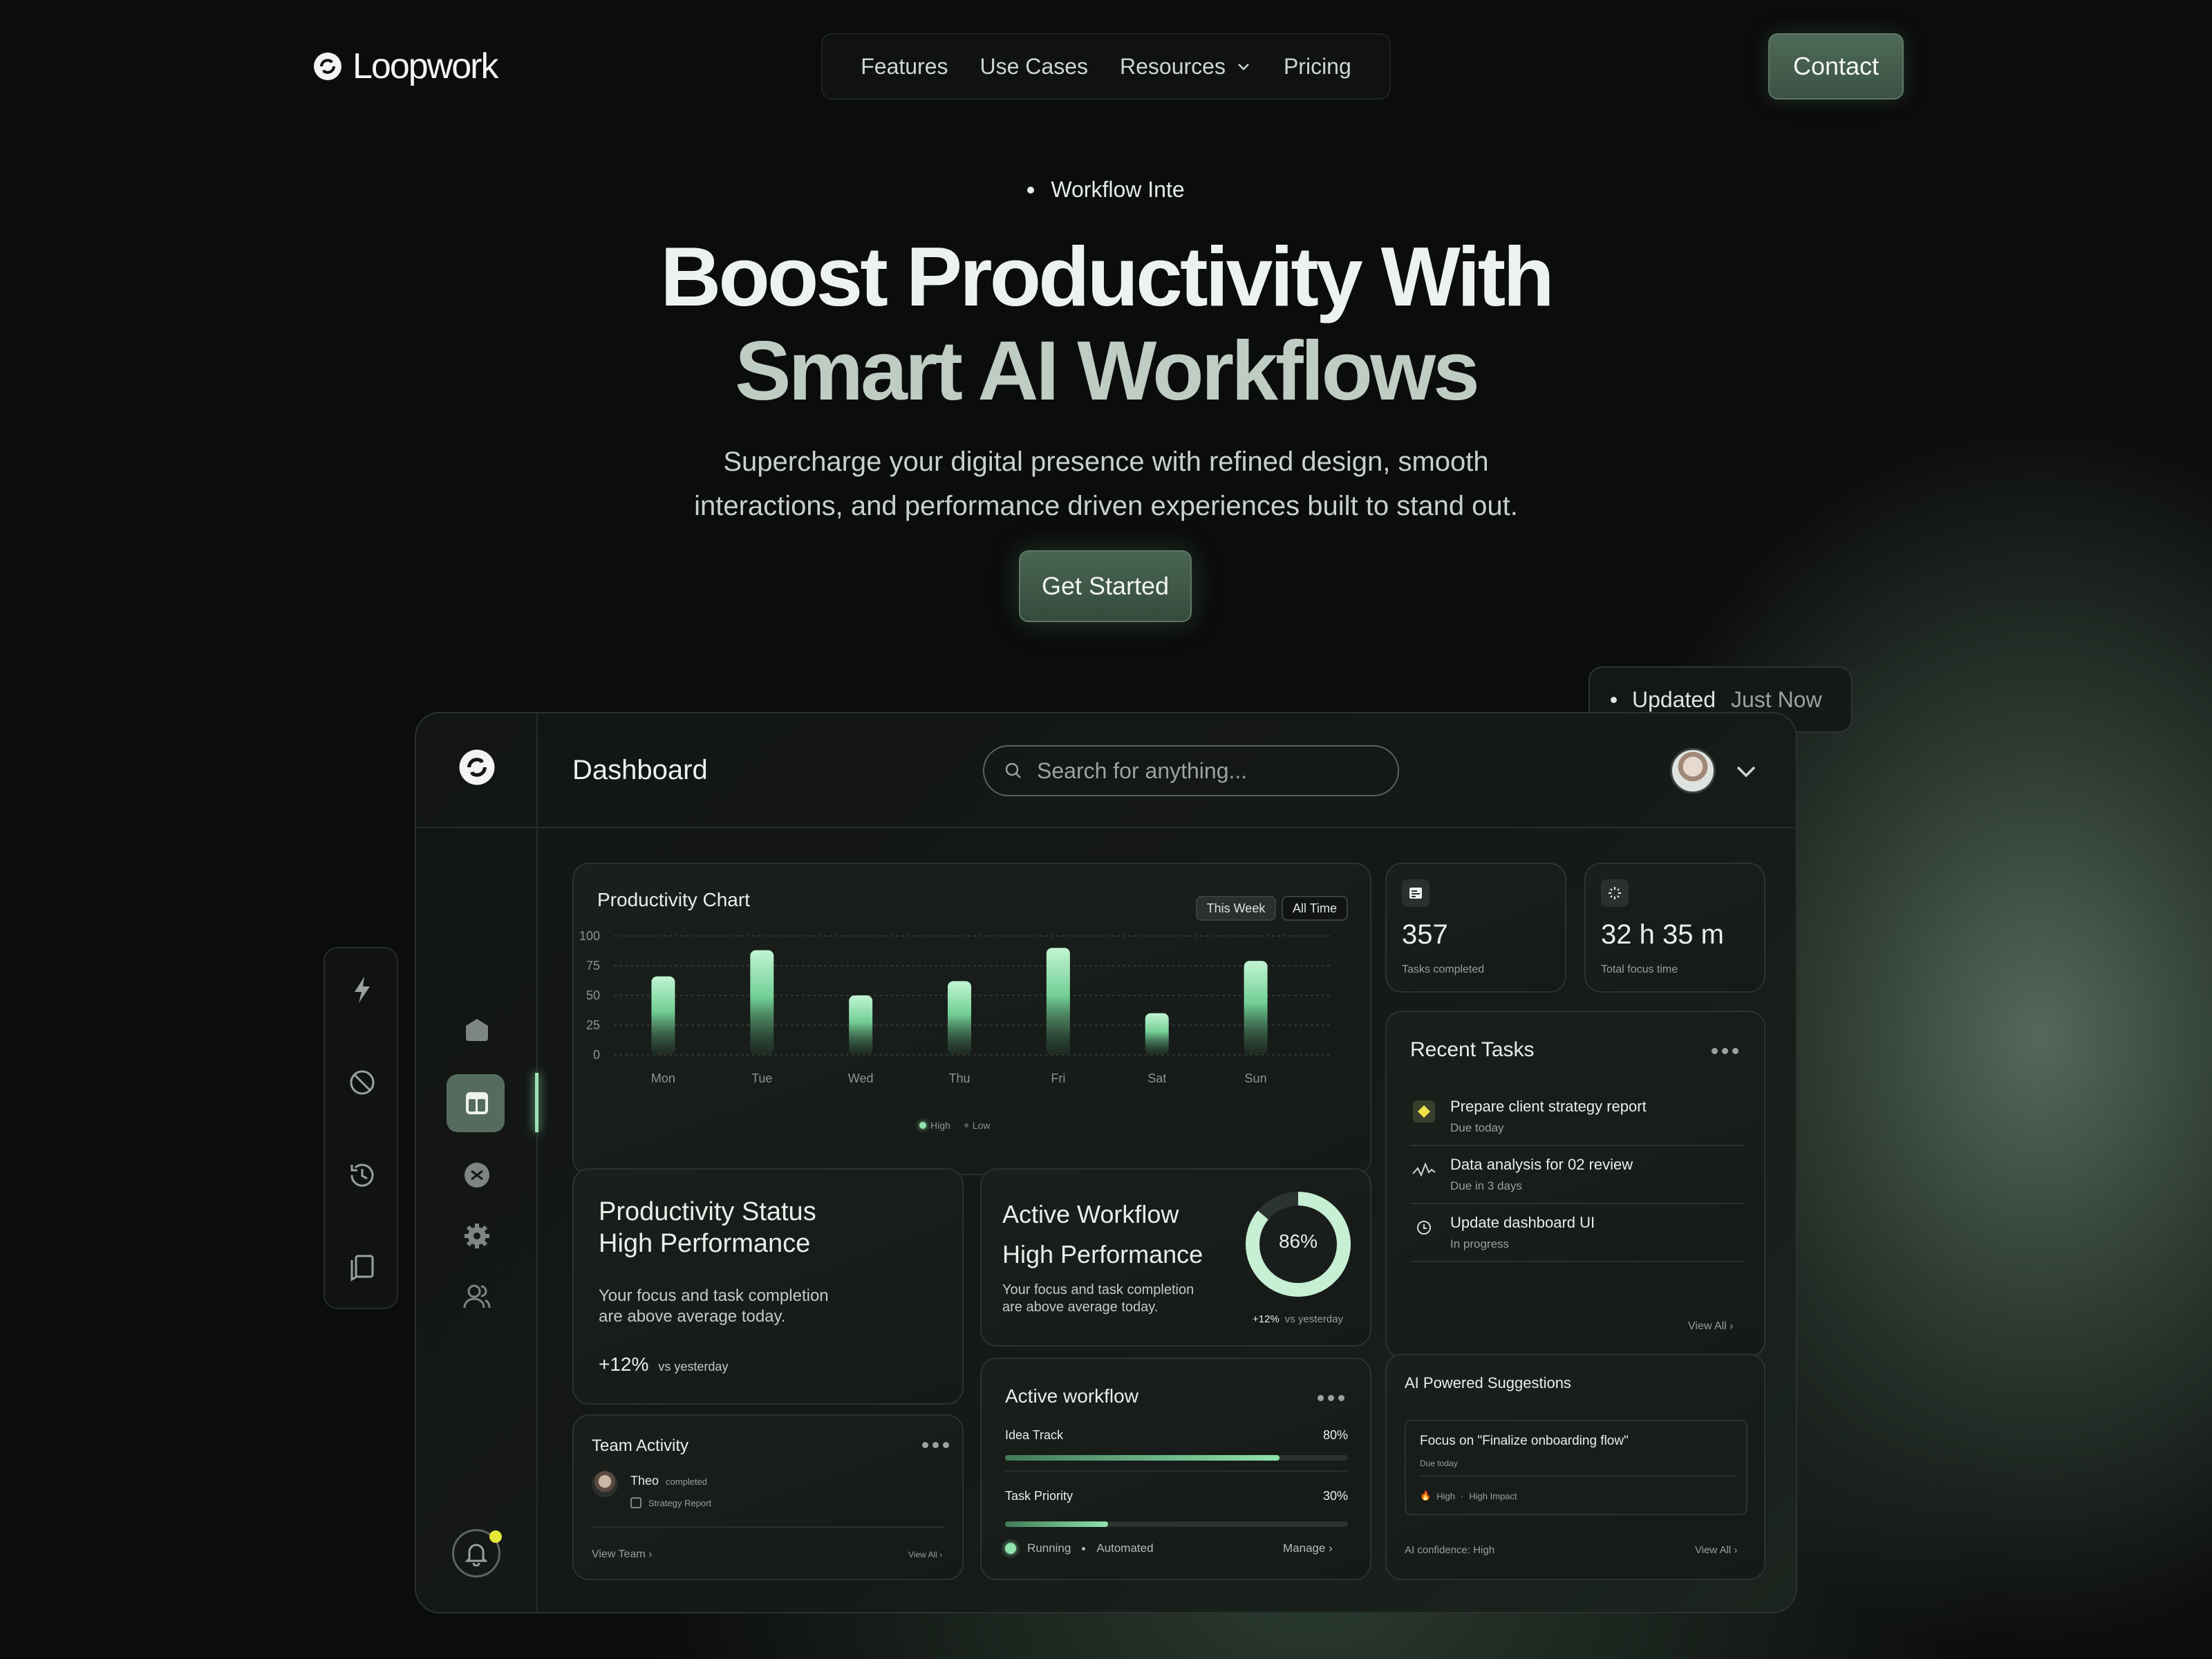  What do you see at coordinates (904, 66) in the screenshot?
I see `nav-features: Features` at bounding box center [904, 66].